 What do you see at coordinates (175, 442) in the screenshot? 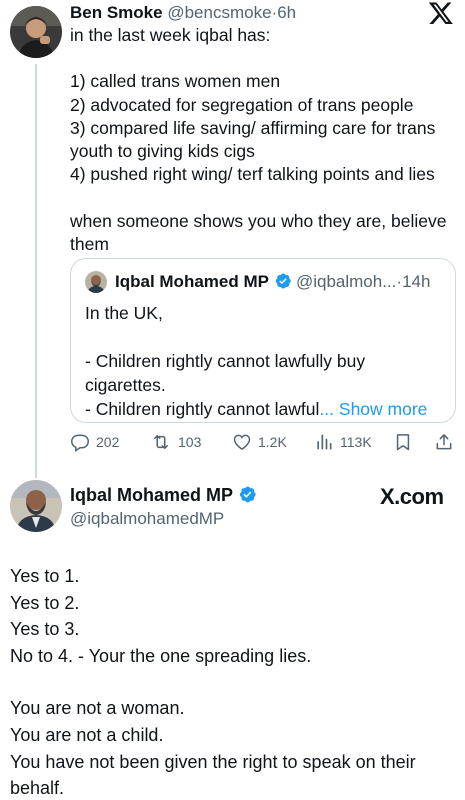
I see `retweet-button: 103` at bounding box center [175, 442].